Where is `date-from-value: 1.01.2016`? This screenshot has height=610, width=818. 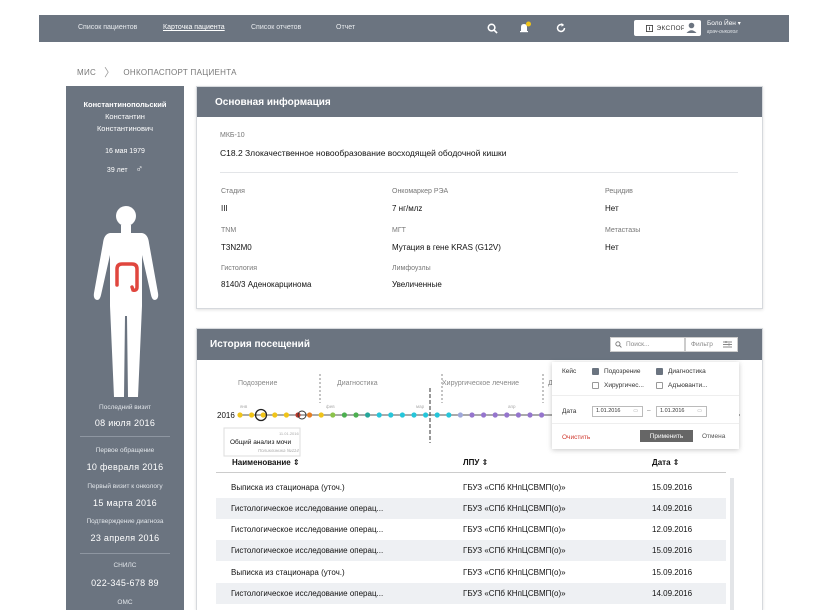 date-from-value: 1.01.2016 is located at coordinates (608, 411).